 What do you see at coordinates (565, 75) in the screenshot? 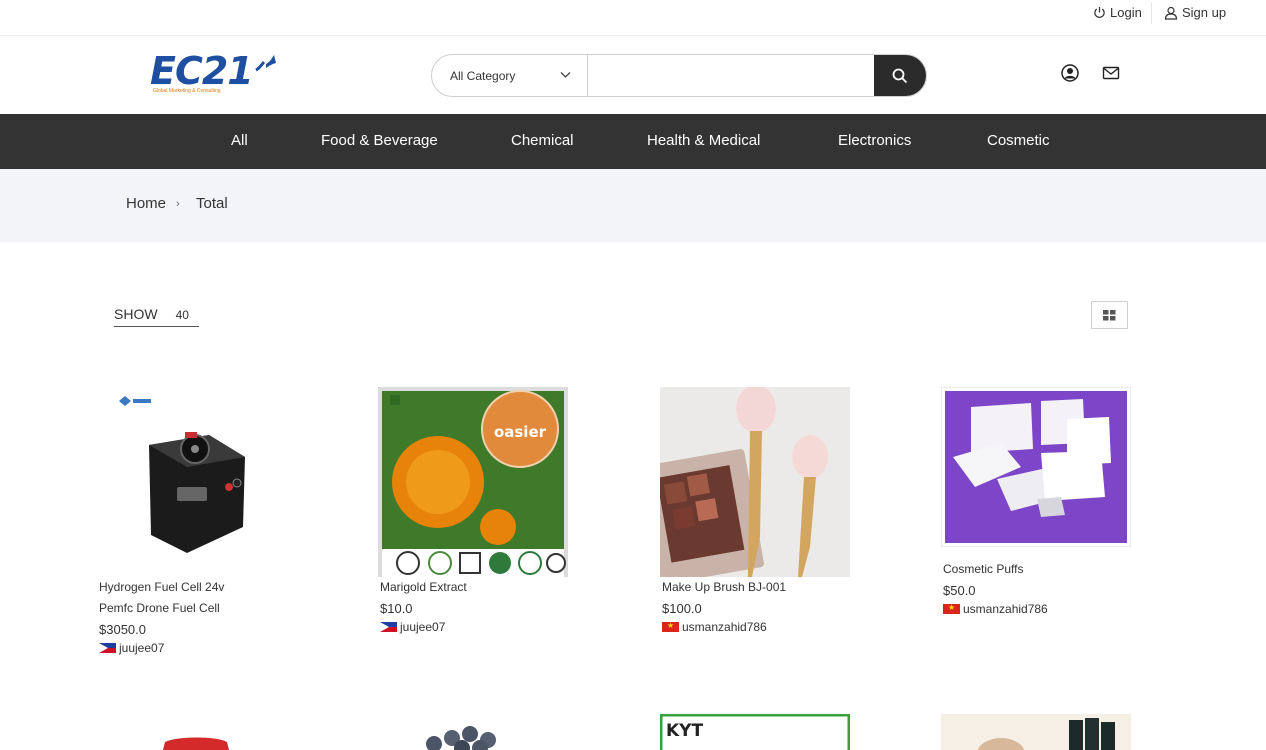
I see `chevron-down-icon` at bounding box center [565, 75].